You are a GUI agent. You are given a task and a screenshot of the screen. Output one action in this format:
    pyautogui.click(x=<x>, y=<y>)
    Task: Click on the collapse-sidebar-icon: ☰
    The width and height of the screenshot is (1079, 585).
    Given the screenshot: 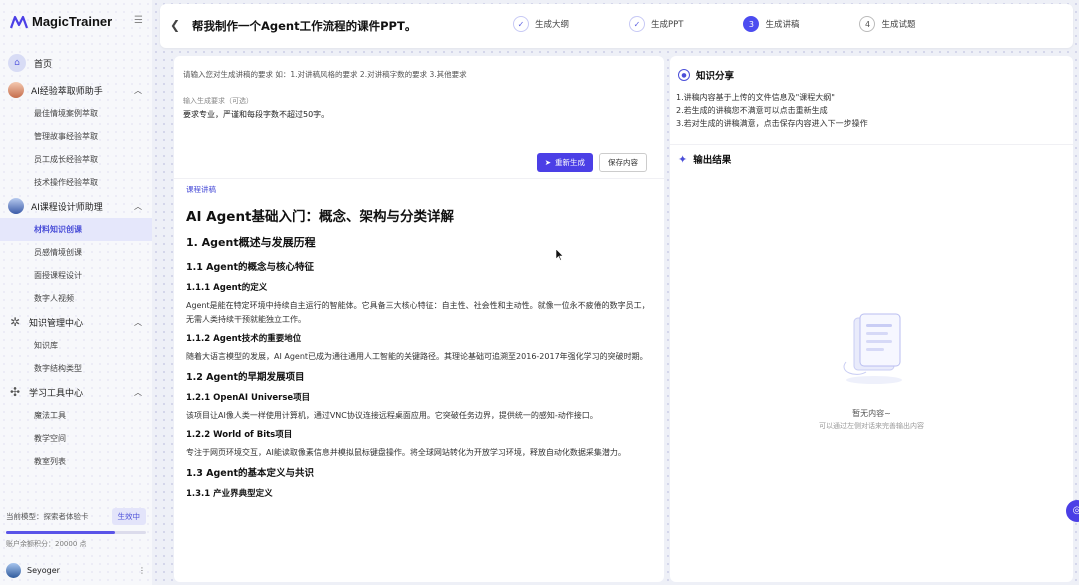 What is the action you would take?
    pyautogui.click(x=139, y=21)
    